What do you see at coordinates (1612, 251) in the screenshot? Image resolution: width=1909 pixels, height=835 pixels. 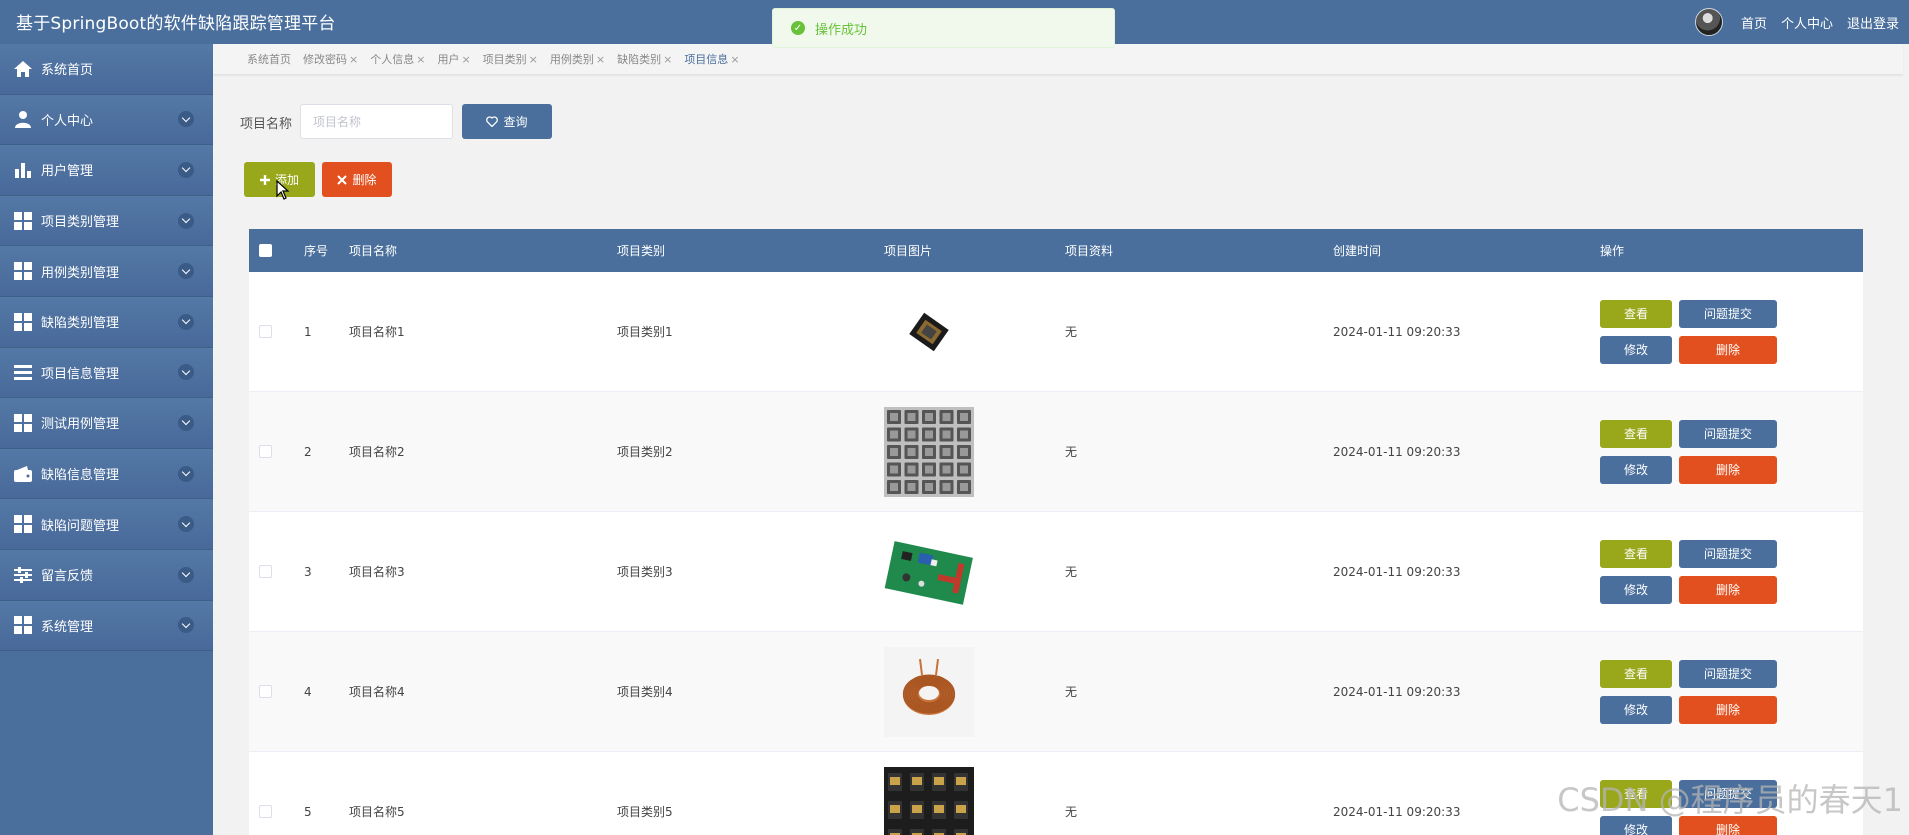 I see `column-header: 操作` at bounding box center [1612, 251].